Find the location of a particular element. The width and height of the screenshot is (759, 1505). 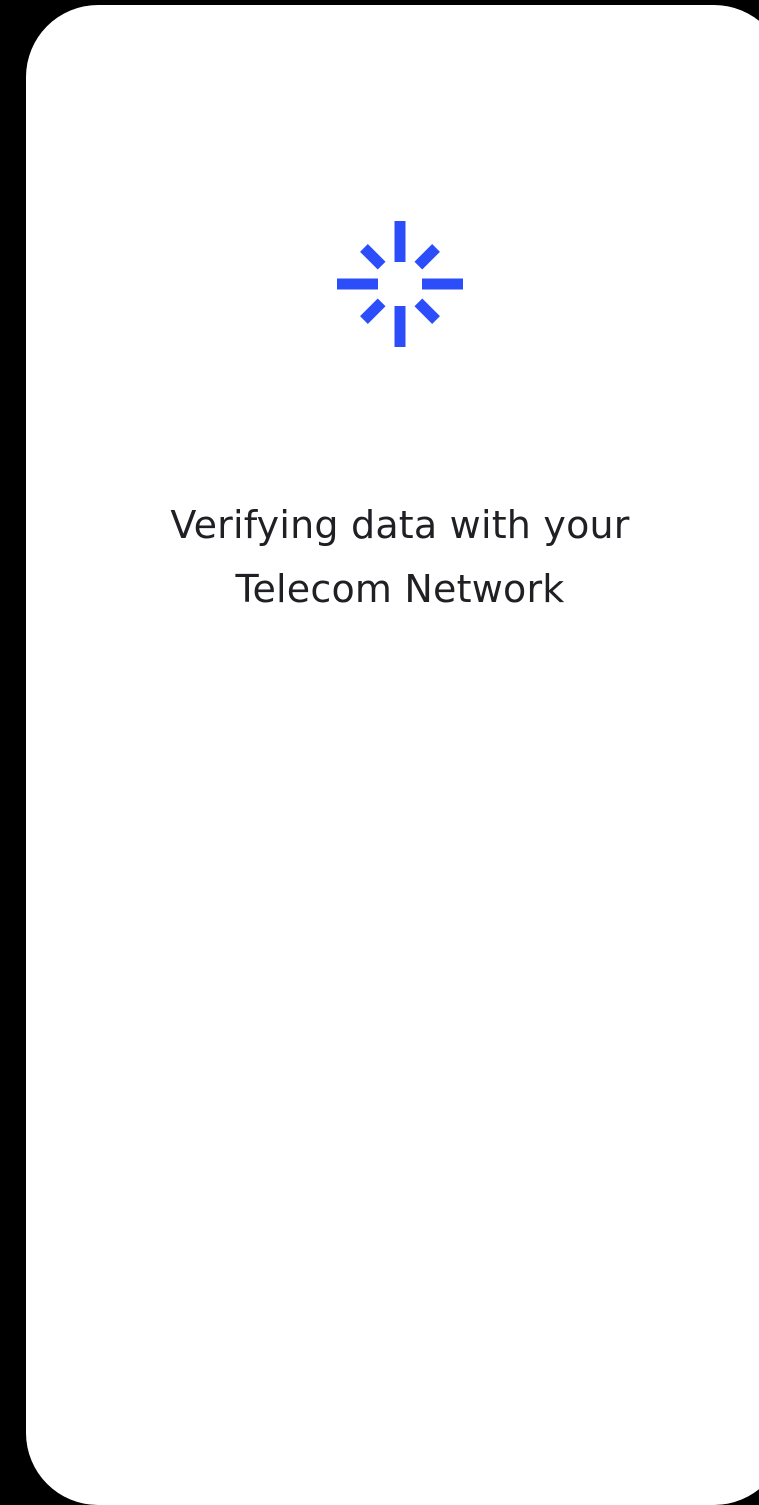

loading-spinner-icon is located at coordinates (400, 284).